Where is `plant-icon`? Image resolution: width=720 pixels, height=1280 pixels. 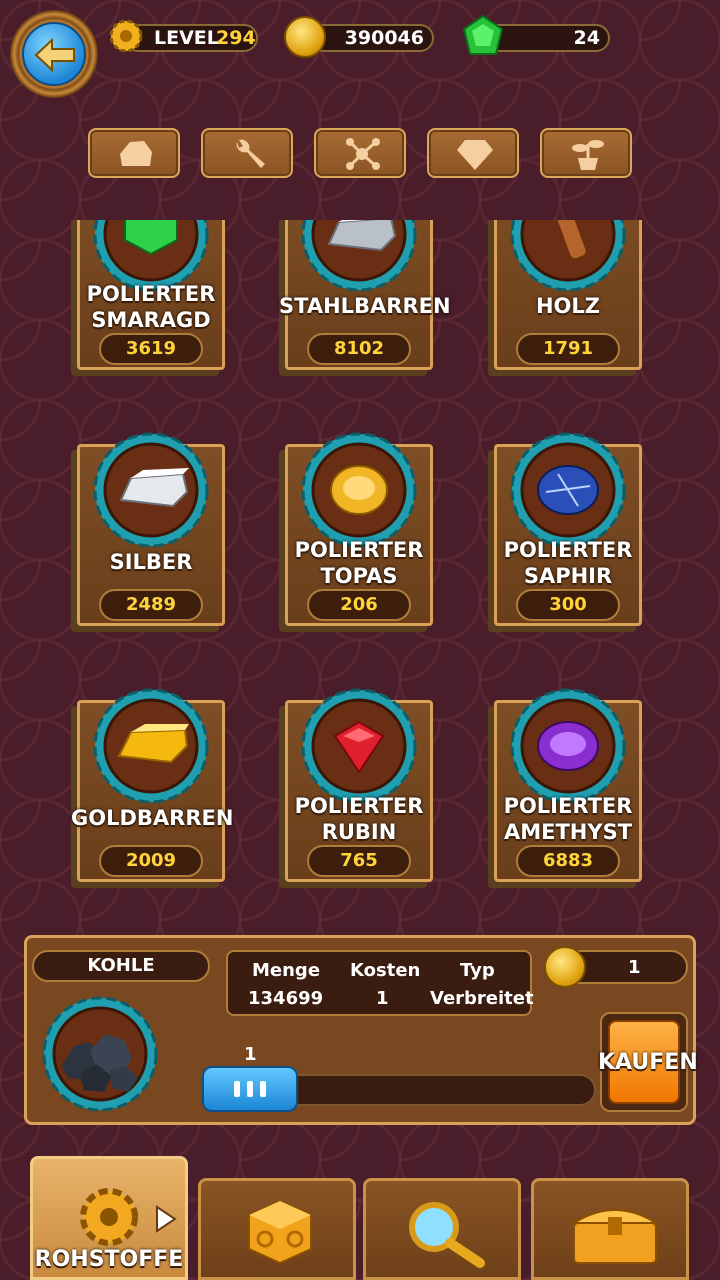 plant-icon is located at coordinates (588, 155).